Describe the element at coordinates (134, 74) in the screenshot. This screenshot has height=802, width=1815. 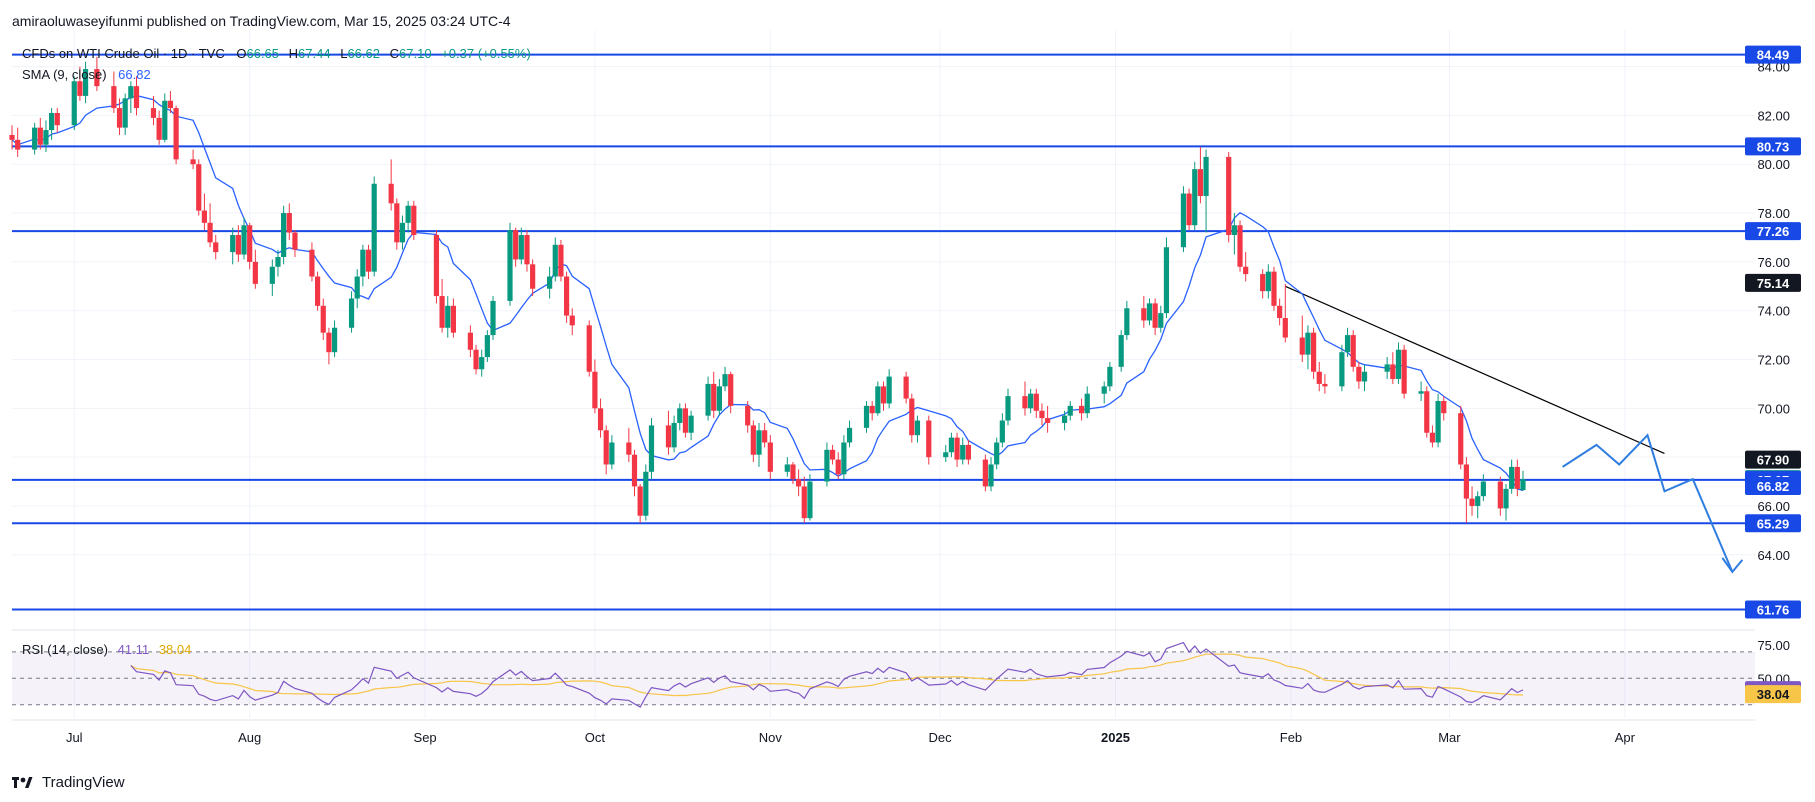
I see `sma-value: 66.82` at that location.